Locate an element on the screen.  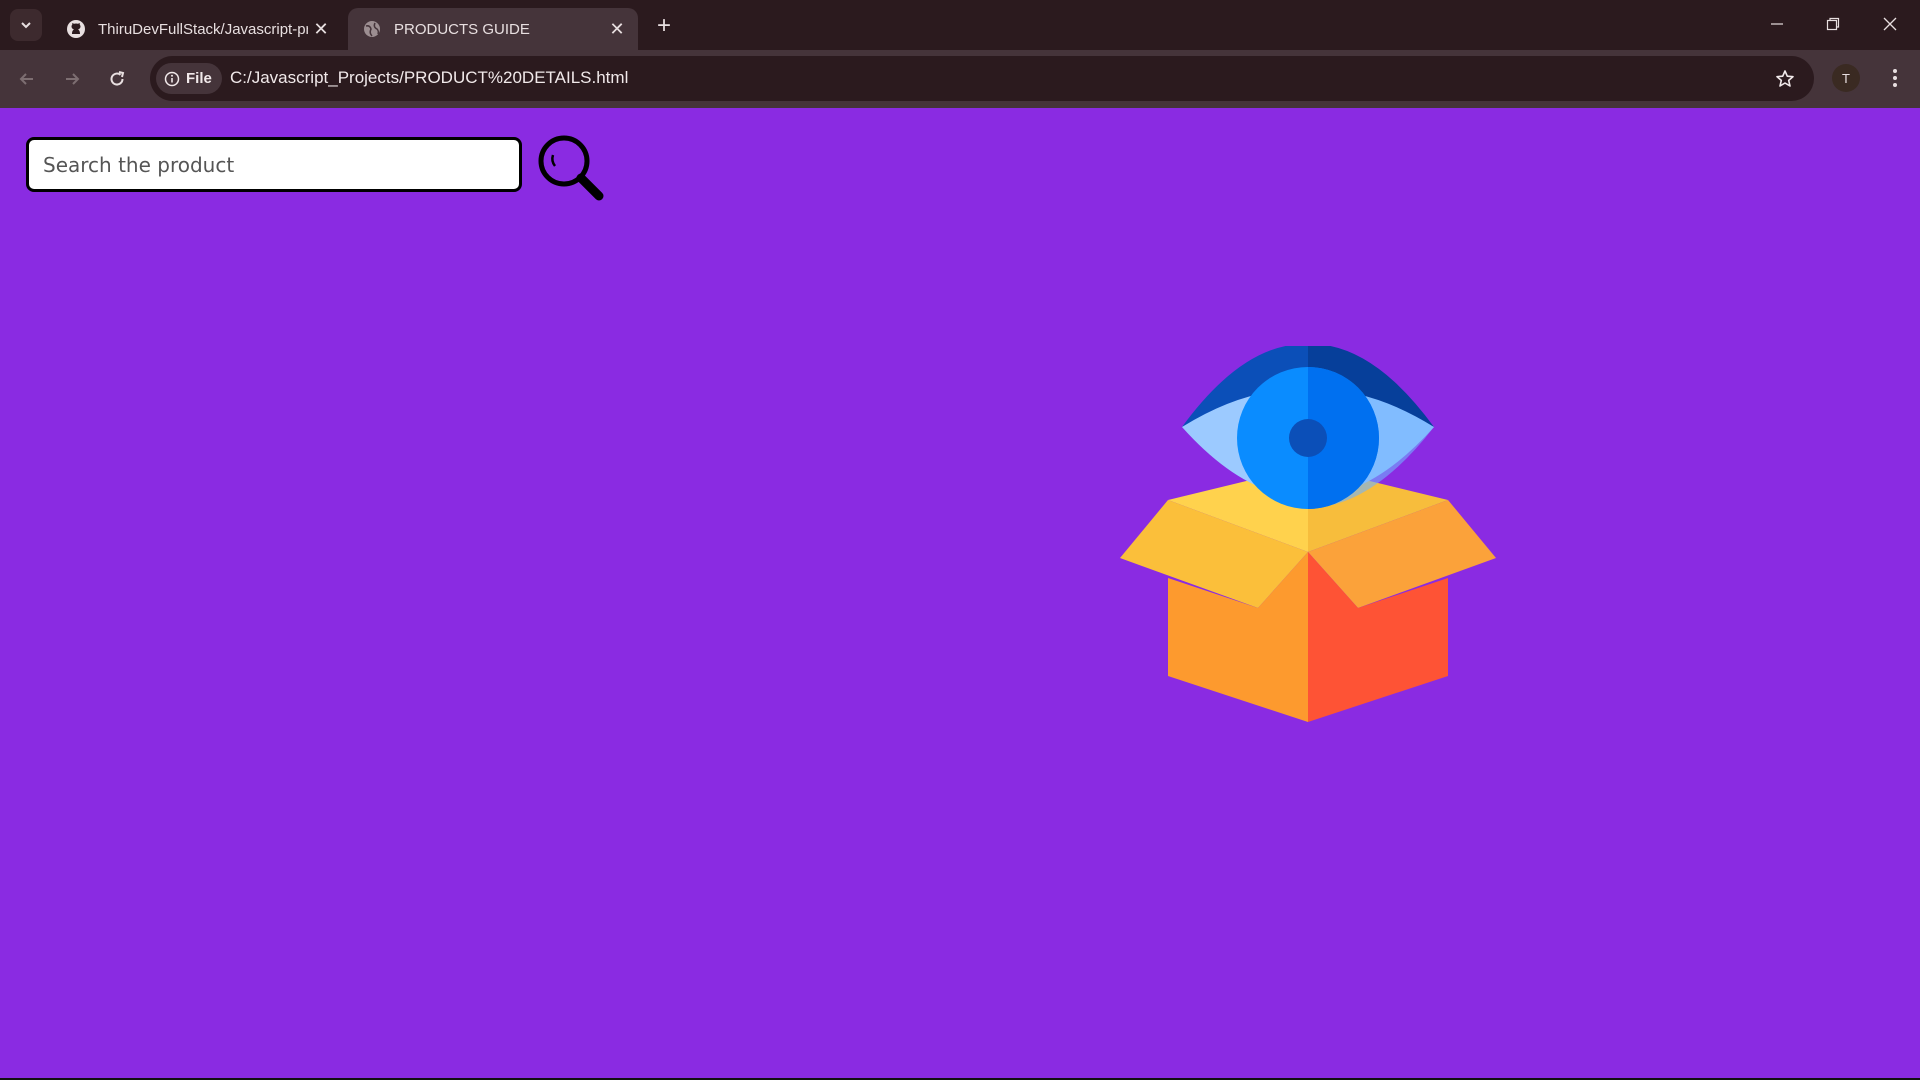
tab-github: ThiruDevFullStack/Javascript-pr ✕ is located at coordinates (197, 29).